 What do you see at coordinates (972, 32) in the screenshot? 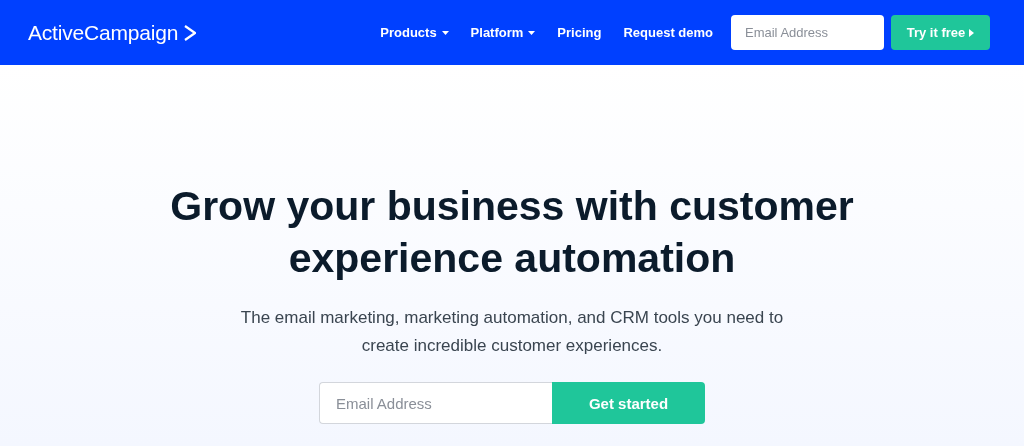
I see `play-icon` at bounding box center [972, 32].